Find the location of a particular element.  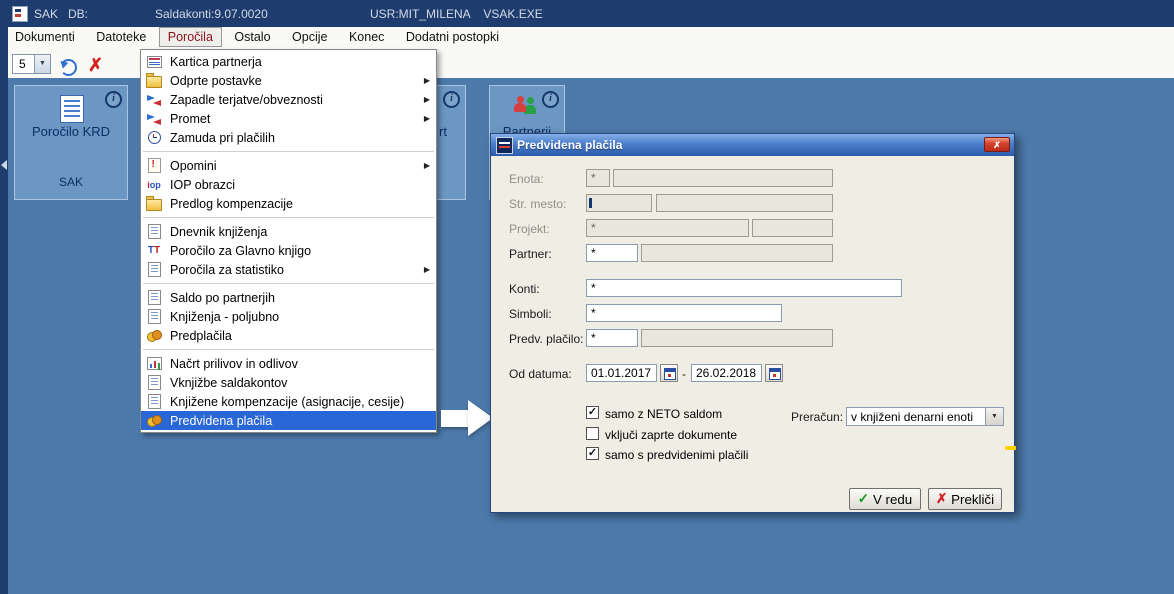

enota-code-field: * is located at coordinates (598, 178).